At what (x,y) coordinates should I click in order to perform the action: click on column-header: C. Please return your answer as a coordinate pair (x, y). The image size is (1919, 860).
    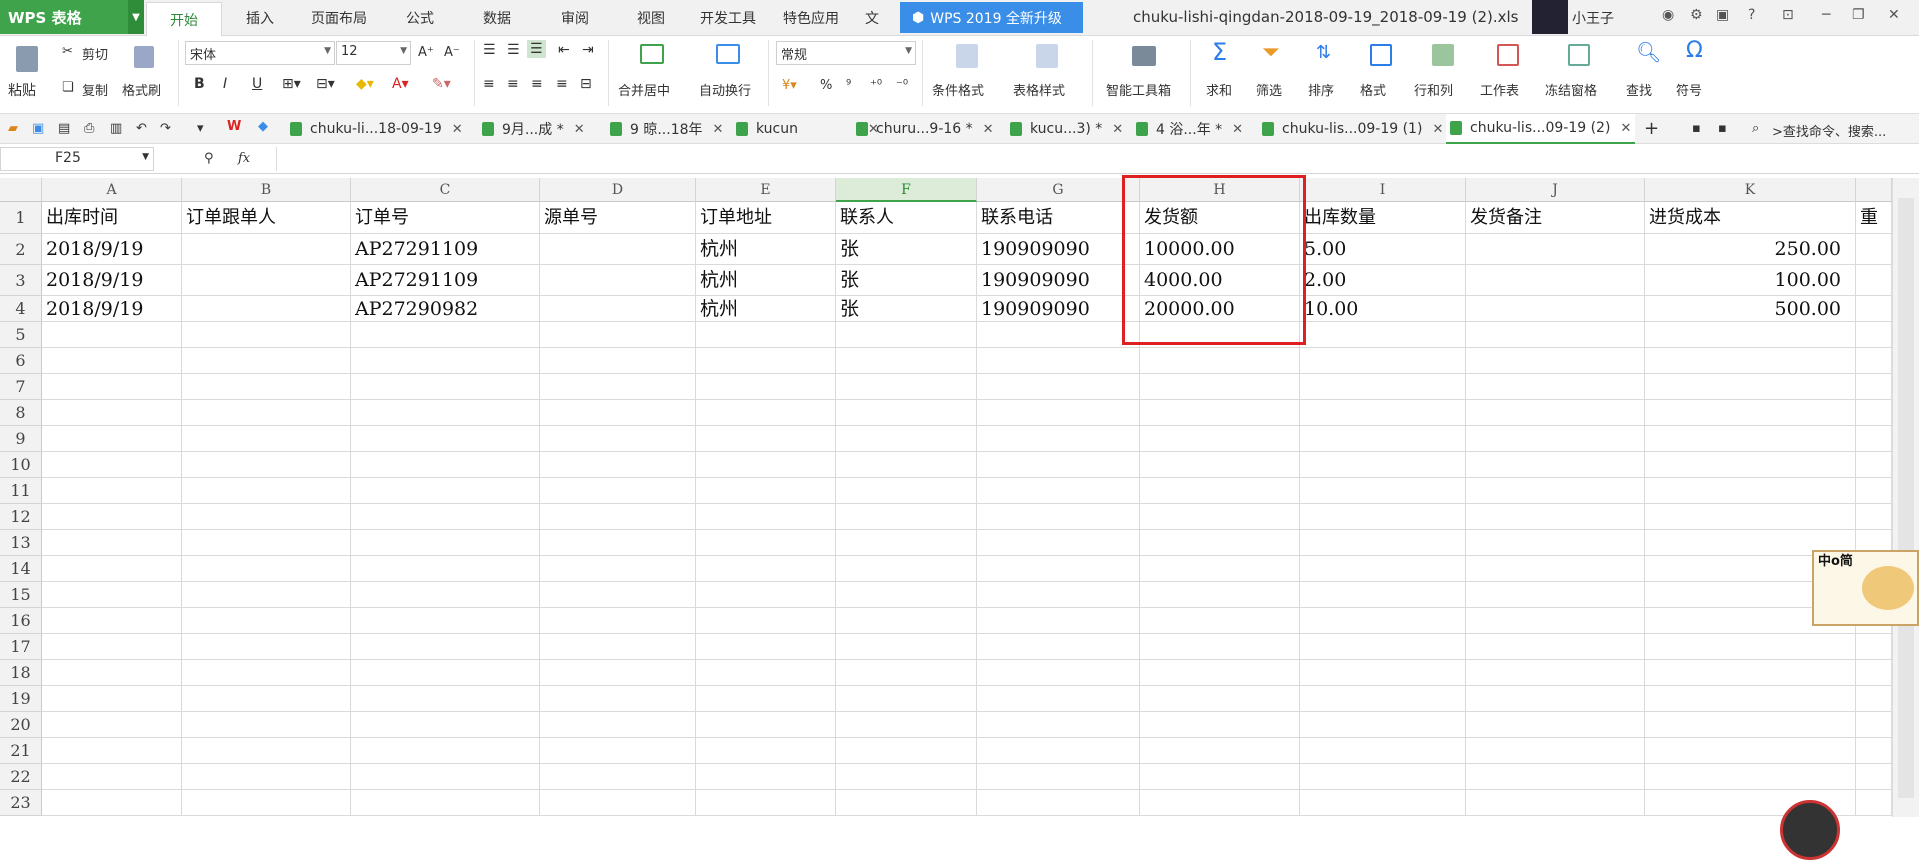
    Looking at the image, I should click on (445, 190).